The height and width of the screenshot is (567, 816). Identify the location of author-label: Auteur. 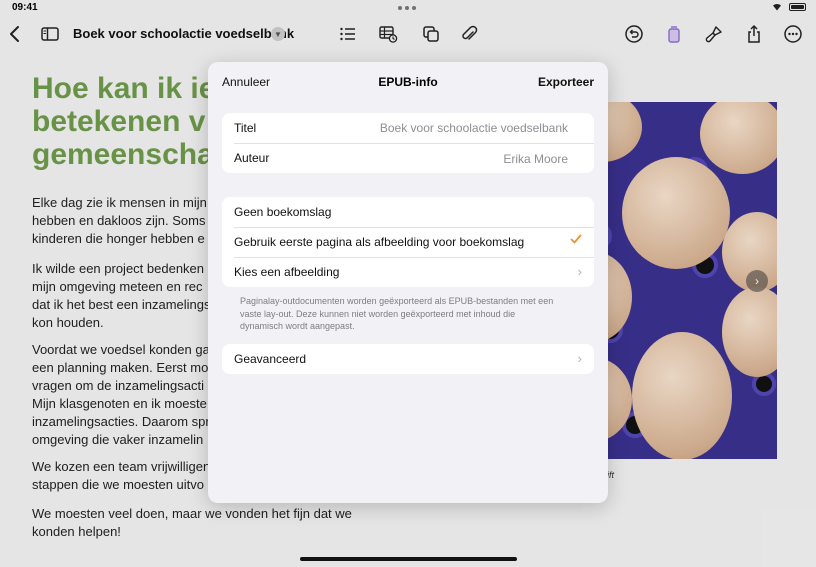
(252, 158).